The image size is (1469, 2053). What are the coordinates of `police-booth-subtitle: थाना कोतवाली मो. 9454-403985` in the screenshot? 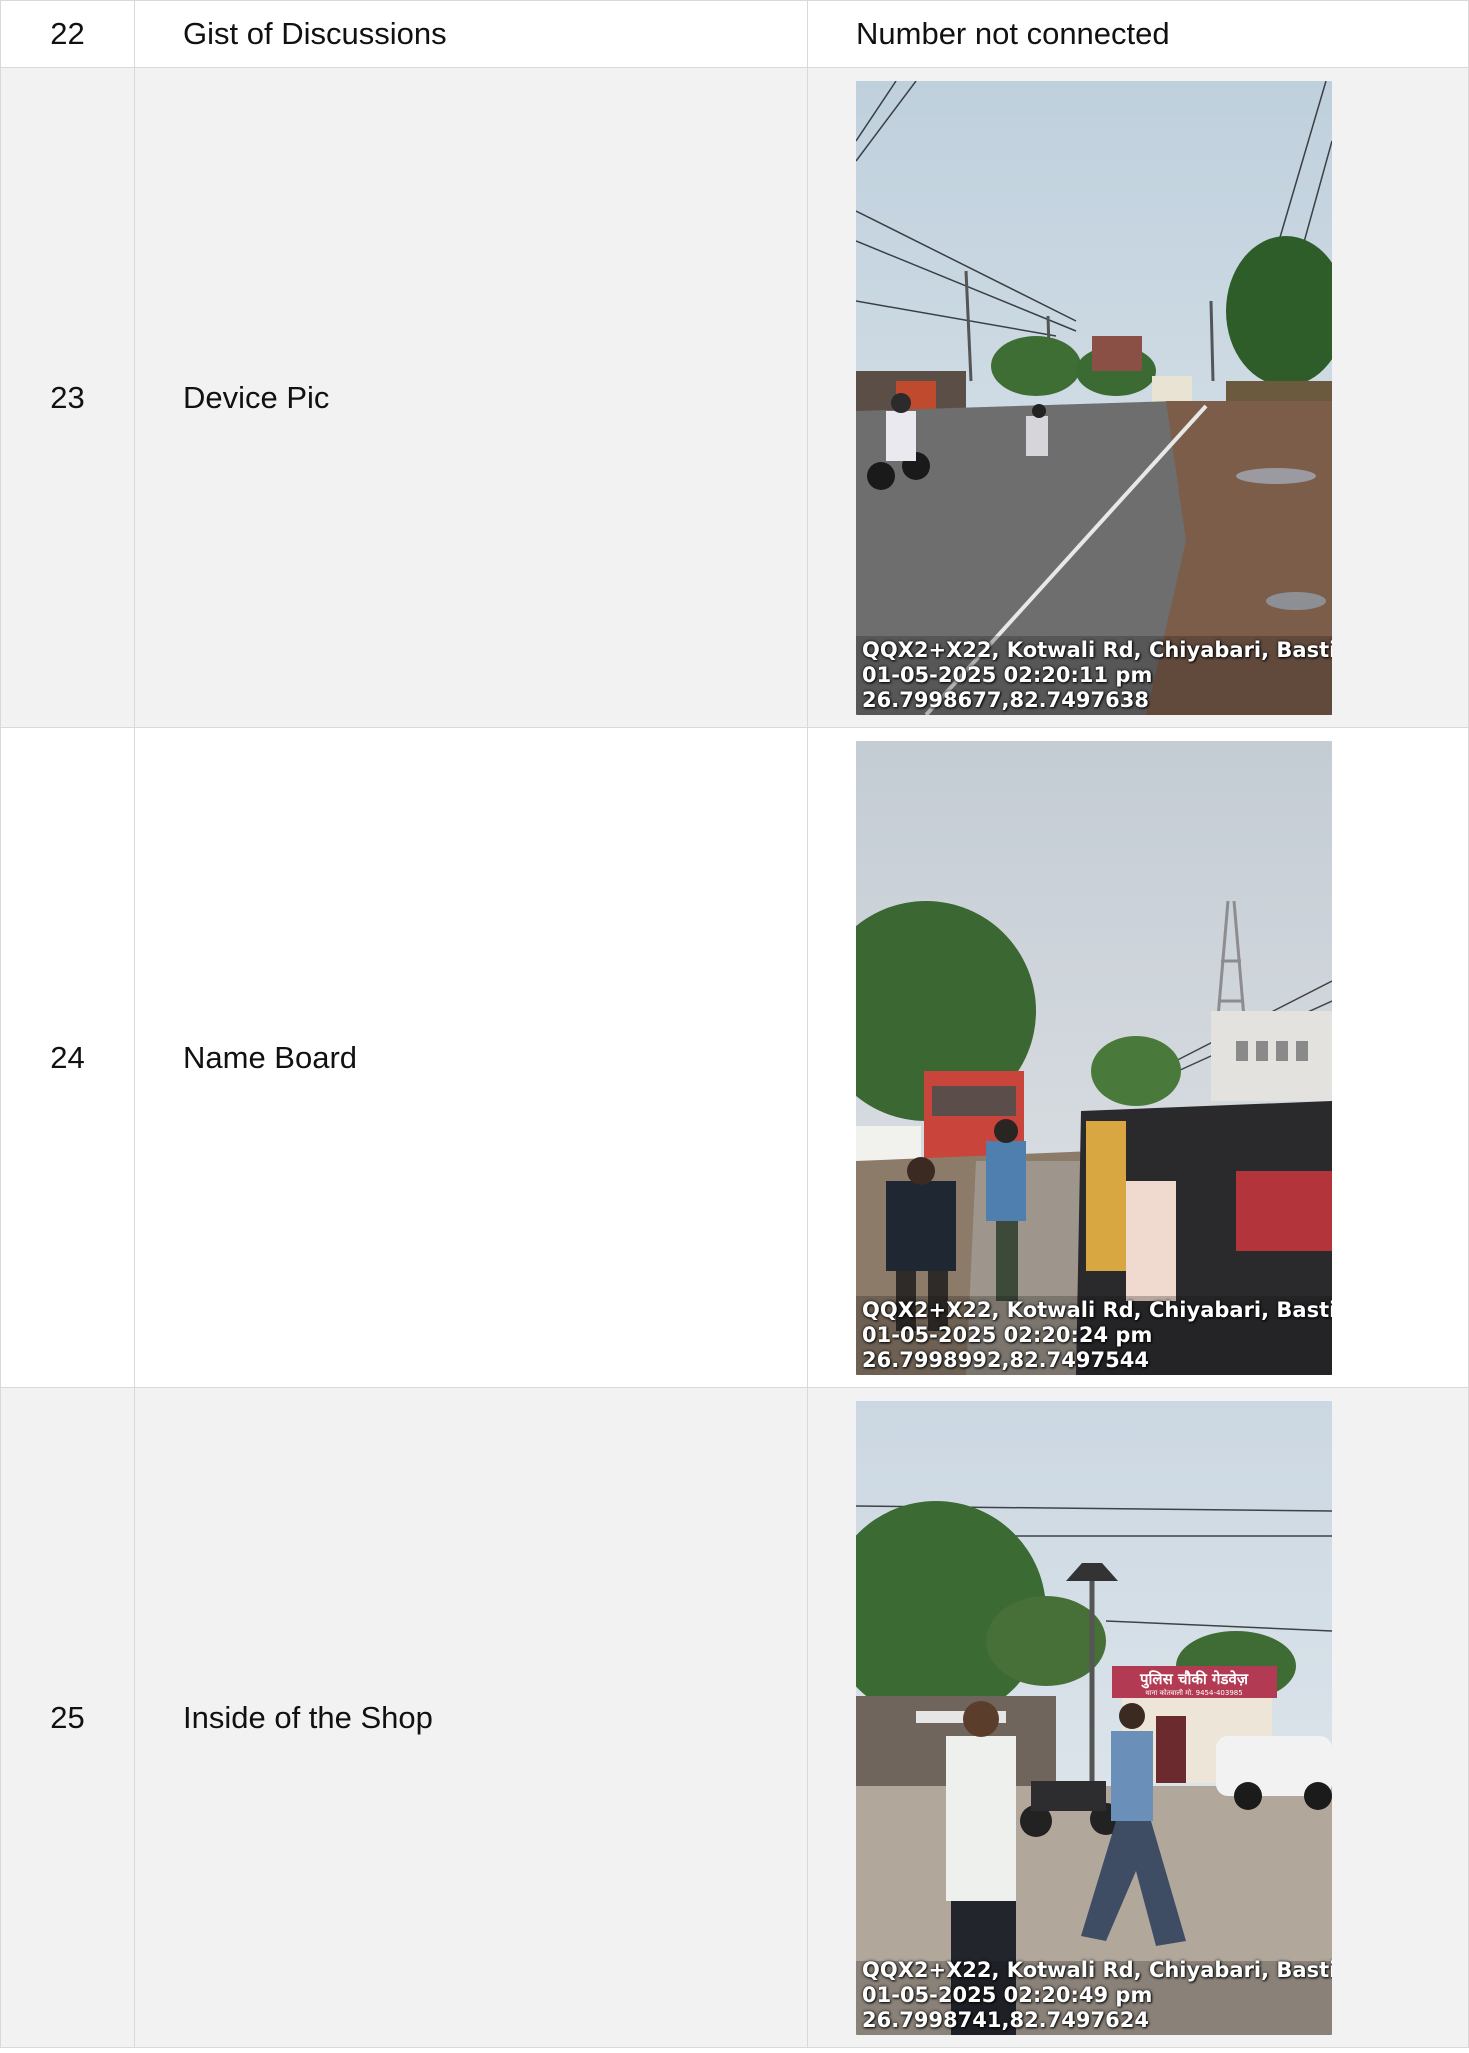 It's located at (1193, 1692).